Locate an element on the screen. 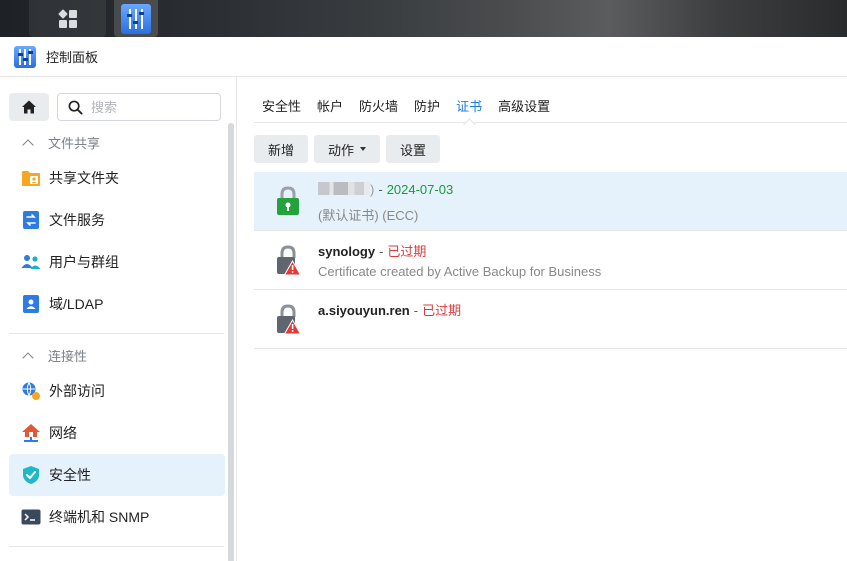 Image resolution: width=847 pixels, height=561 pixels. certificate-detail: (默认证书) (ECC) is located at coordinates (368, 215).